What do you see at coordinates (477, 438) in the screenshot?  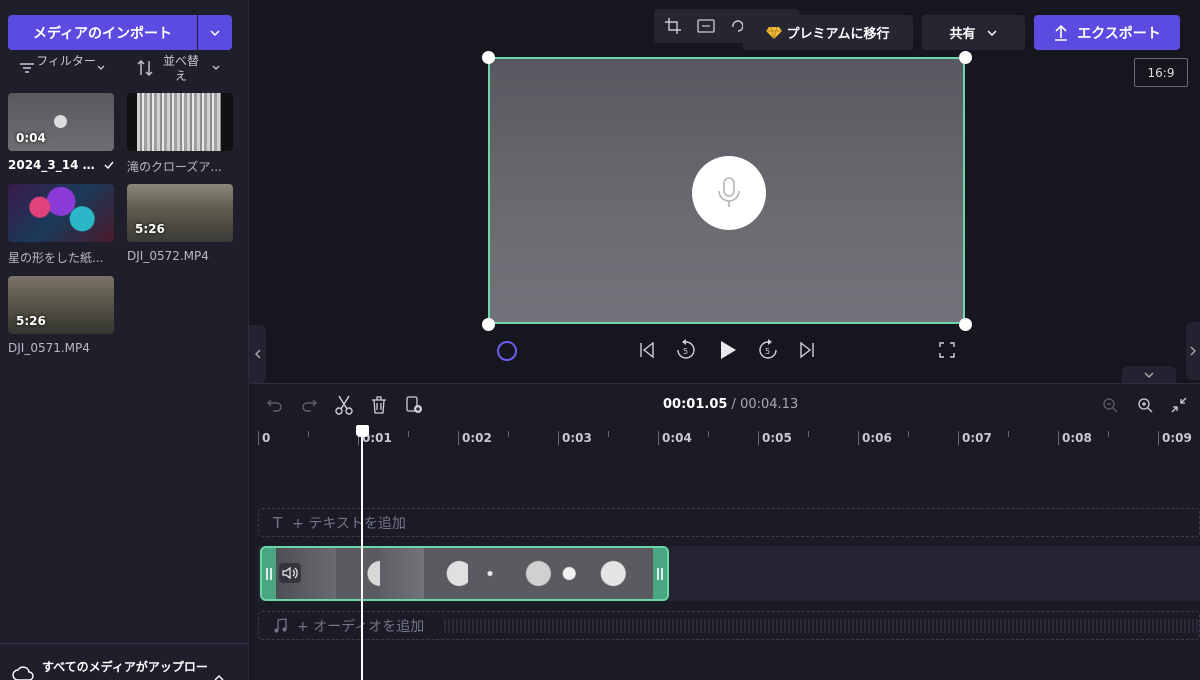 I see `ruler-label: 0:02` at bounding box center [477, 438].